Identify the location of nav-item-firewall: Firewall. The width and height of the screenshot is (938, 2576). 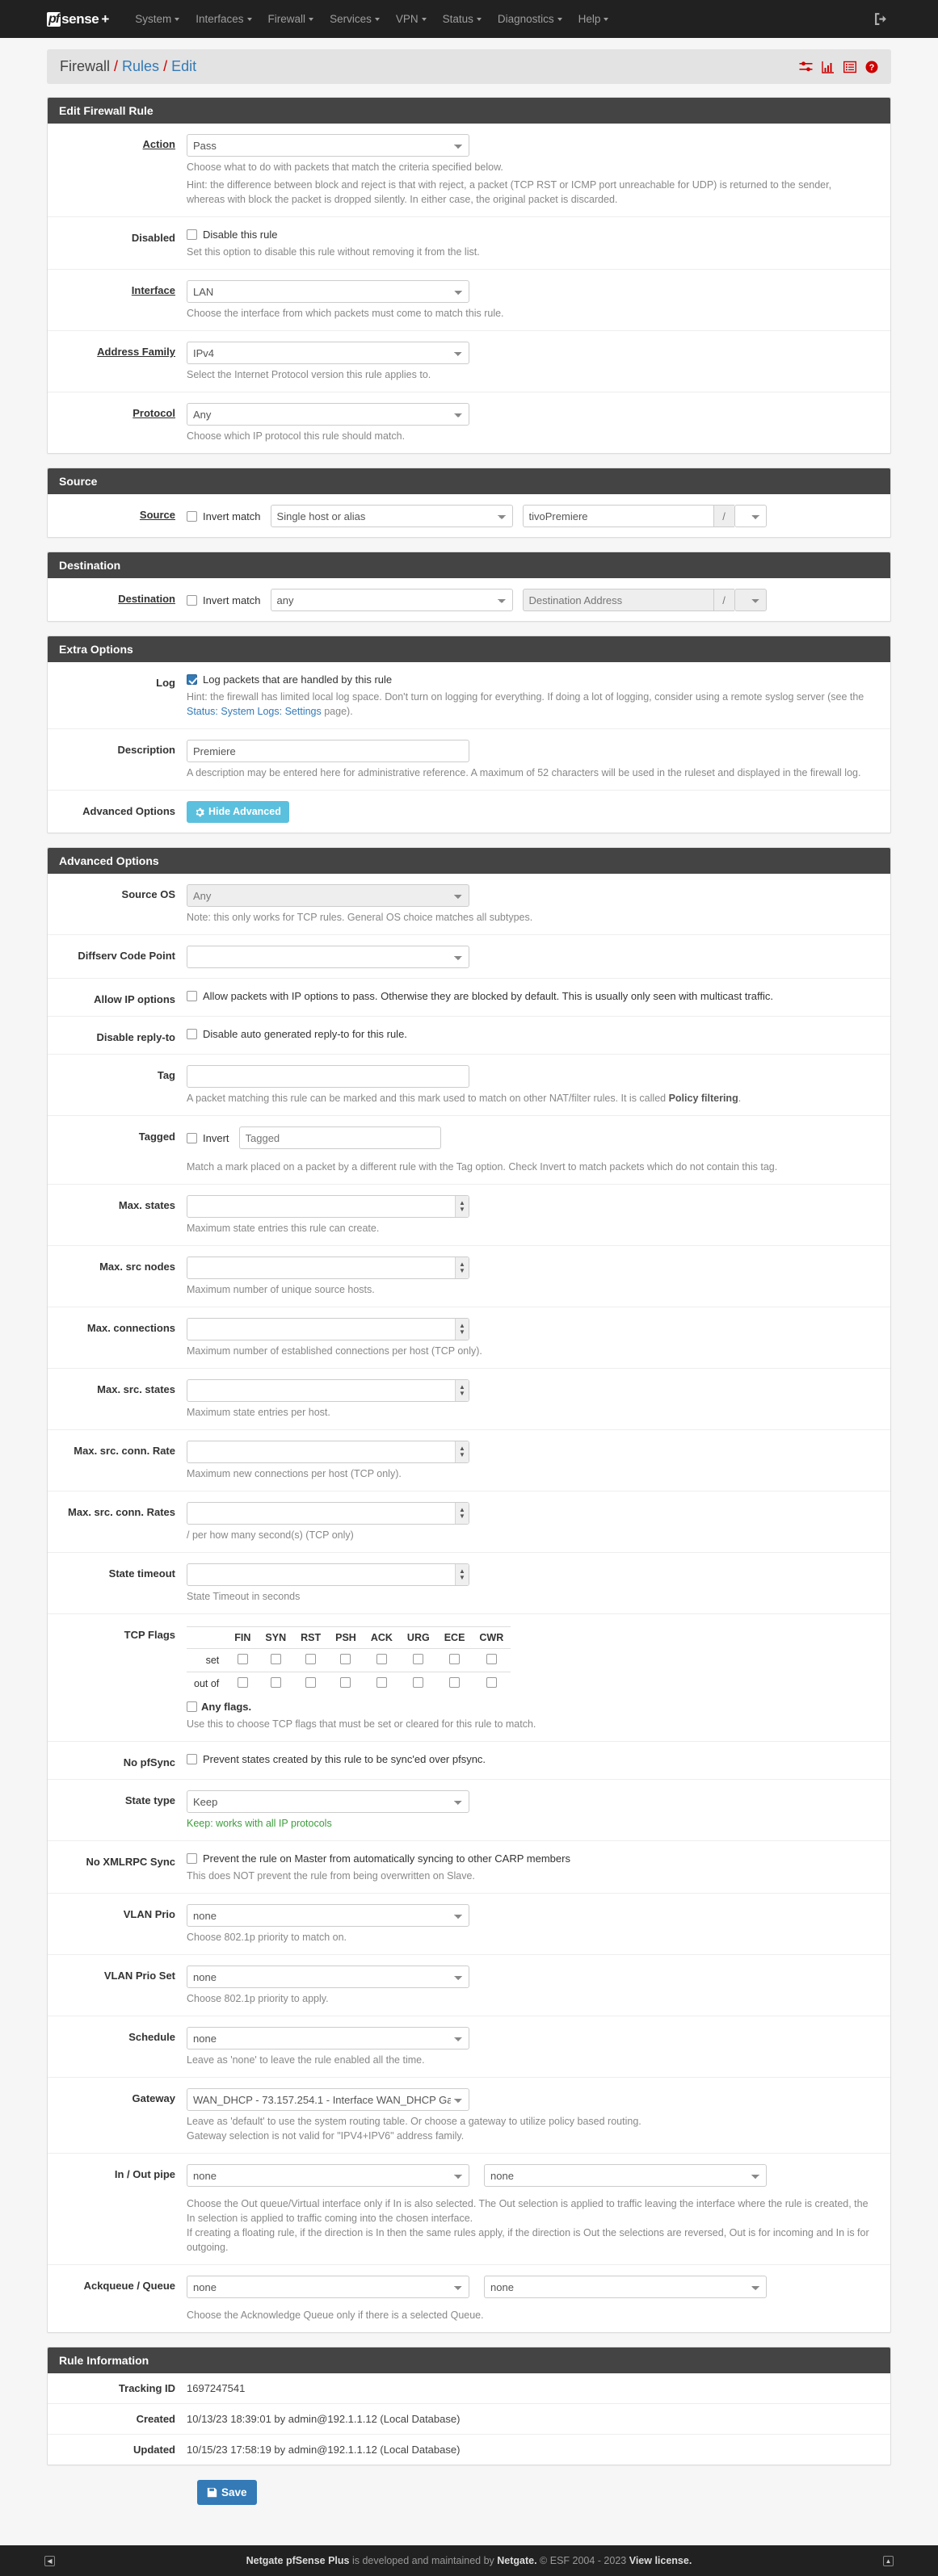
(291, 19).